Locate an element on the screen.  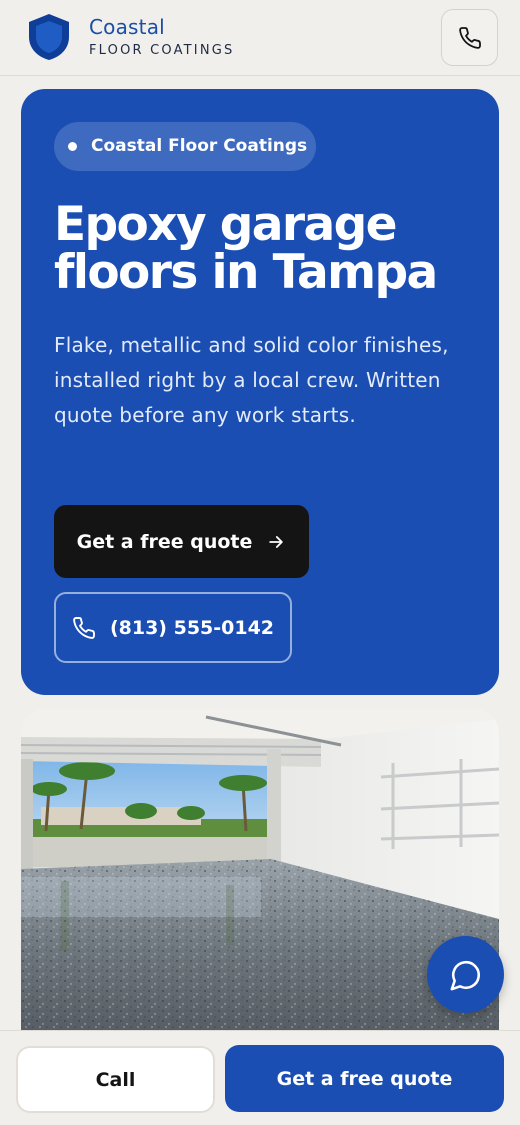
brand-name: Coastal is located at coordinates (127, 27).